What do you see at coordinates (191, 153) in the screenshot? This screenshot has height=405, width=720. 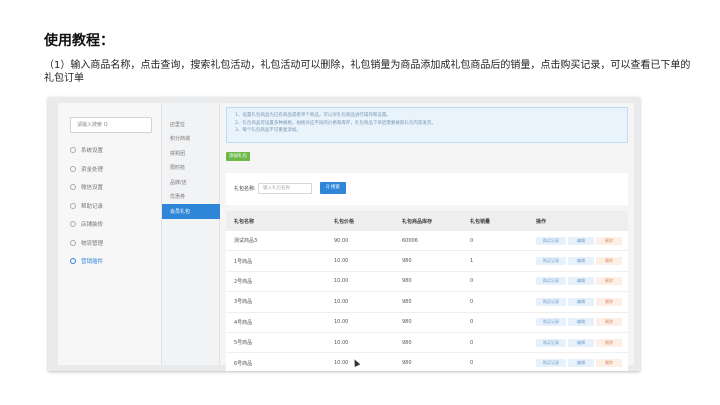 I see `sub-nav-item: 拼购团` at bounding box center [191, 153].